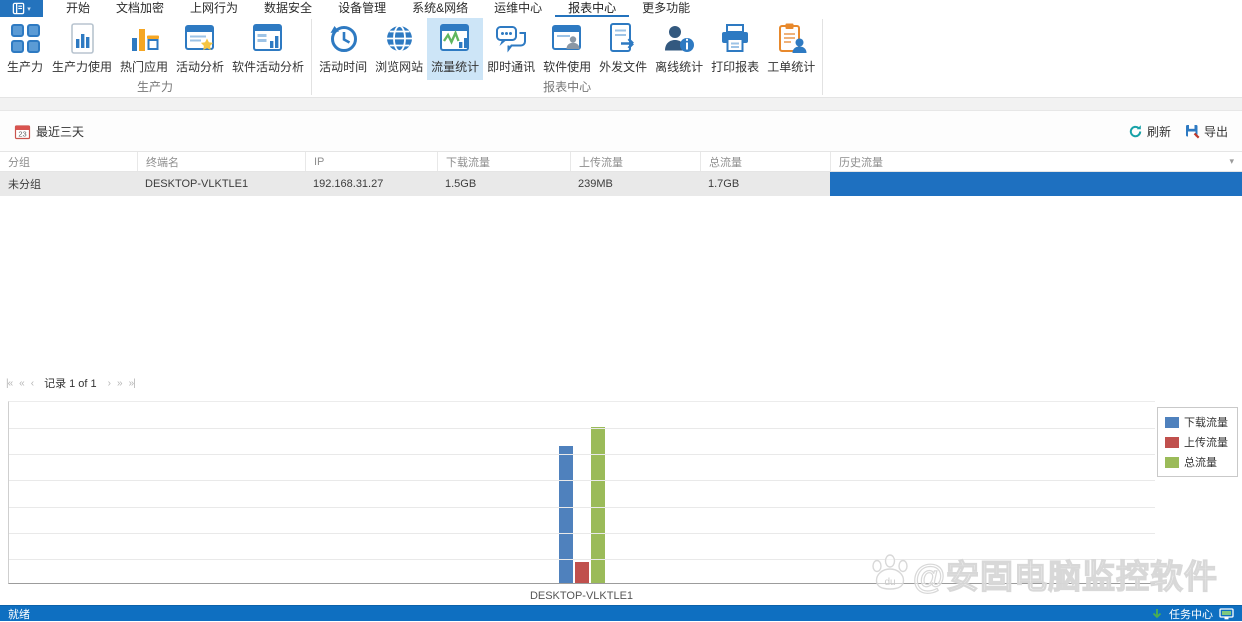 This screenshot has height=622, width=1242. What do you see at coordinates (155, 87) in the screenshot?
I see `ribbon-group-label: 生产力` at bounding box center [155, 87].